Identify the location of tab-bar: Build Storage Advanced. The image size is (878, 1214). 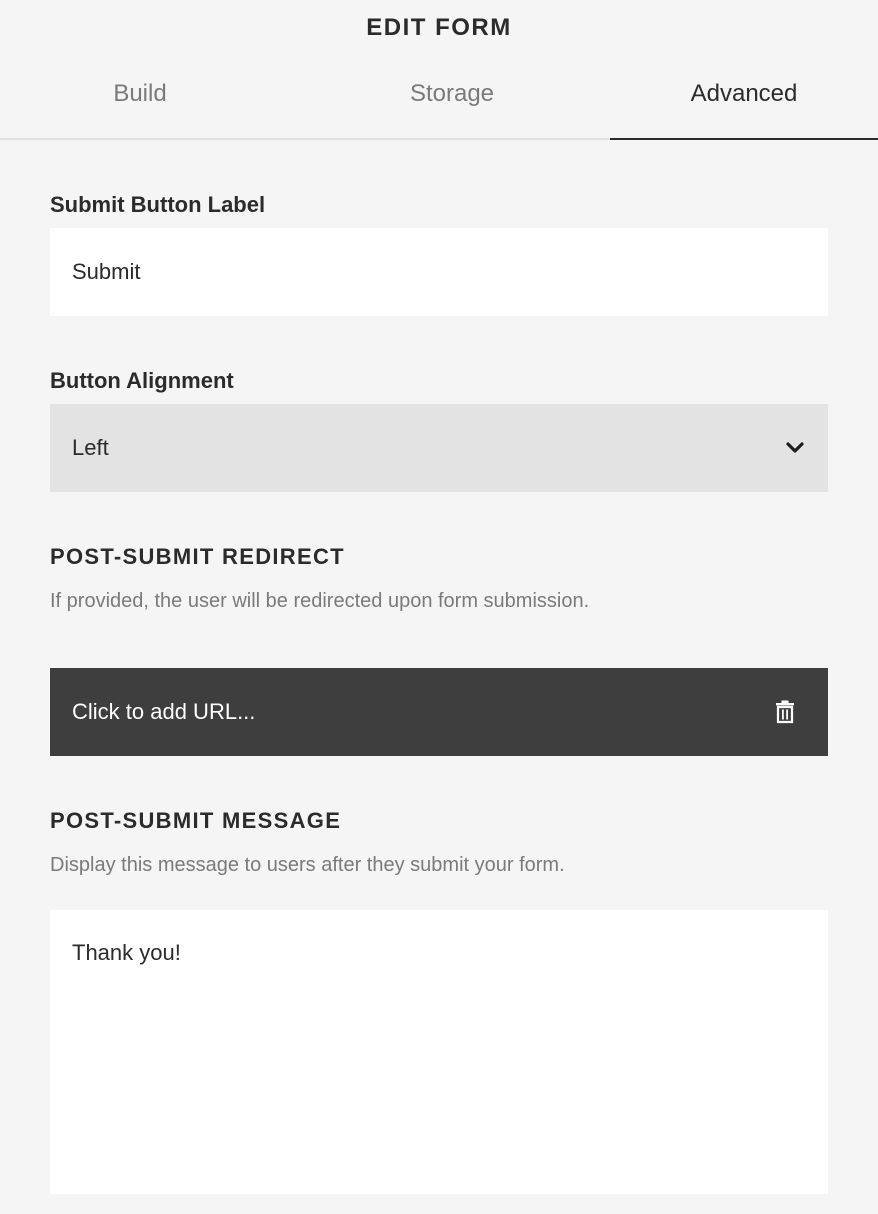
(439, 103).